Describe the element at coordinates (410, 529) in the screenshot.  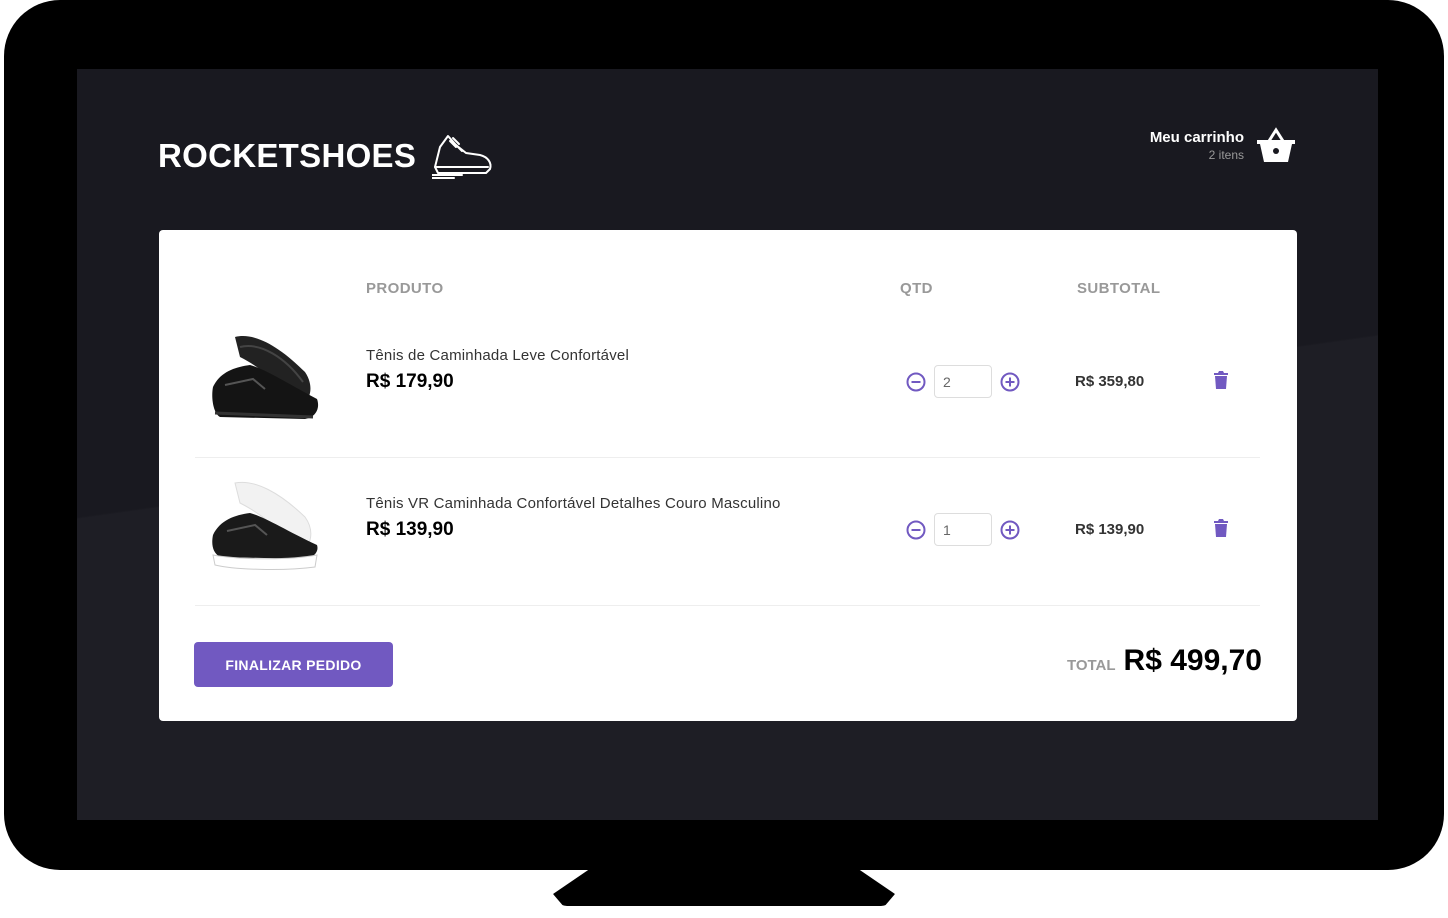
I see `product-price: R$ 139,90` at that location.